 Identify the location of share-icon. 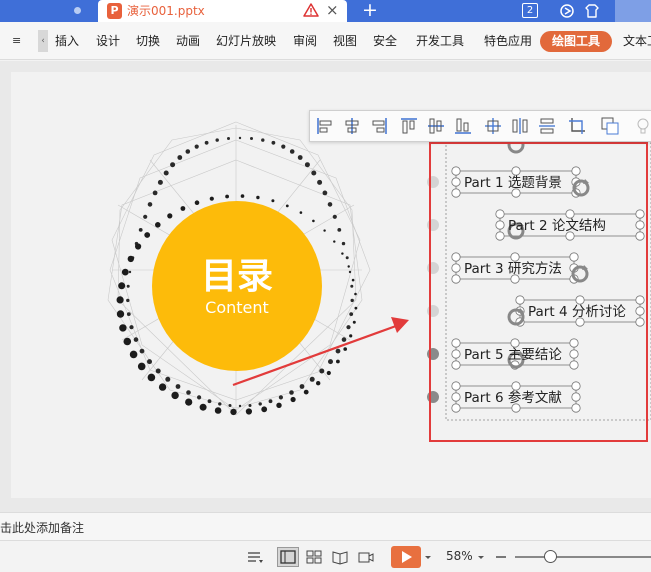
(567, 11).